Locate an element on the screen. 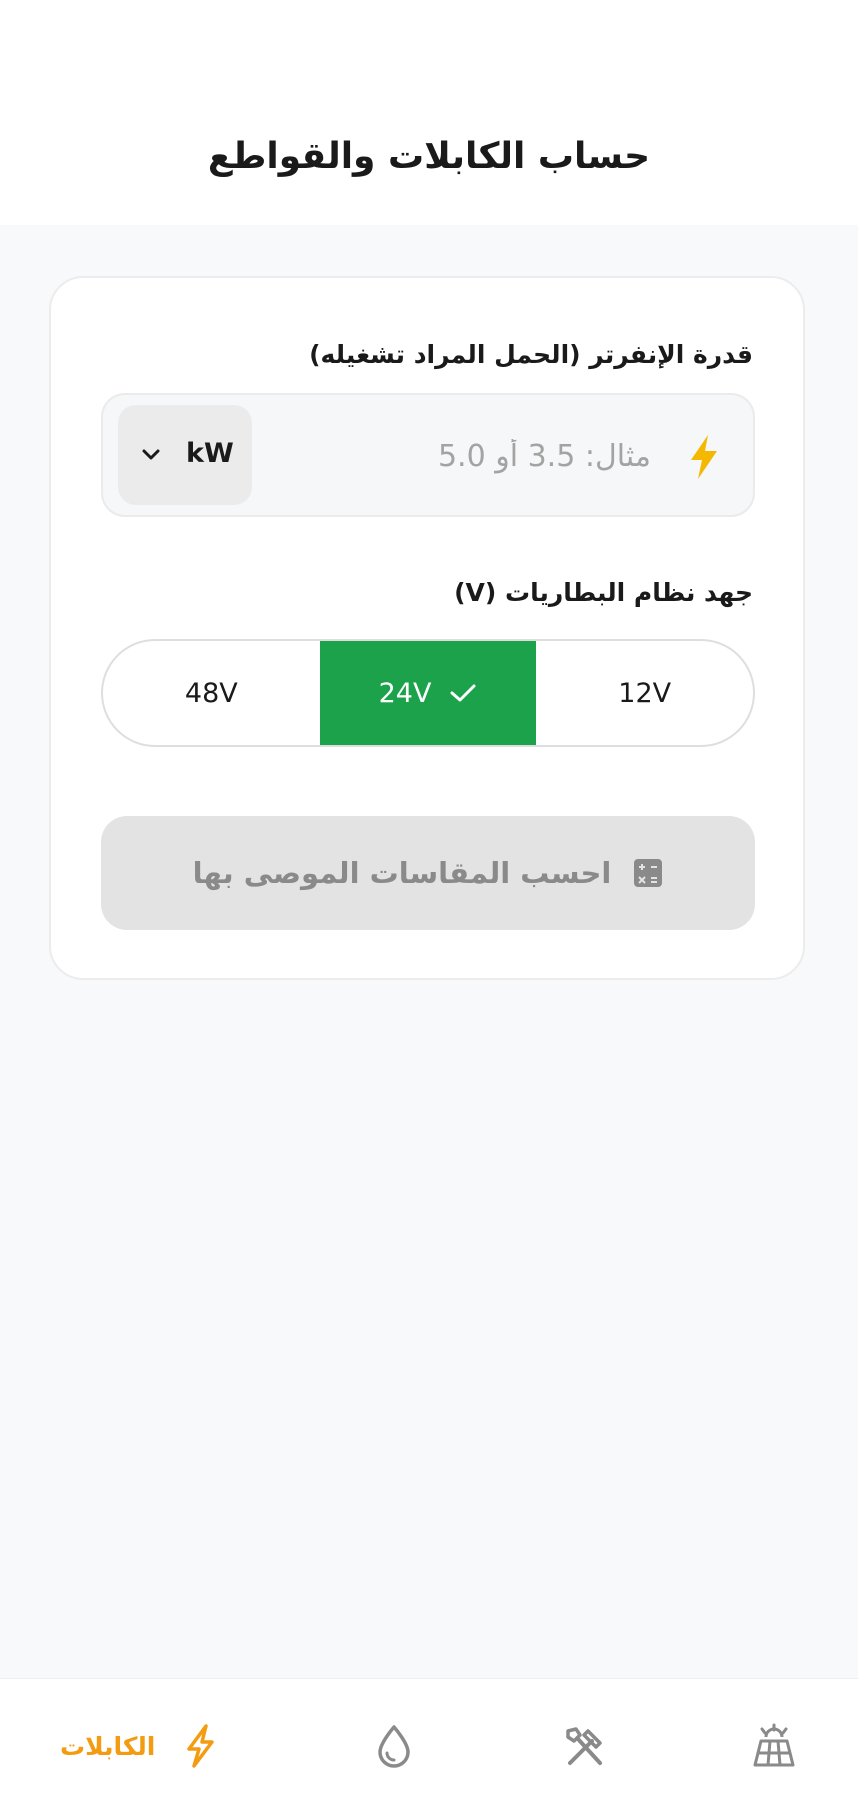  voltage-option-label: 24V is located at coordinates (405, 693).